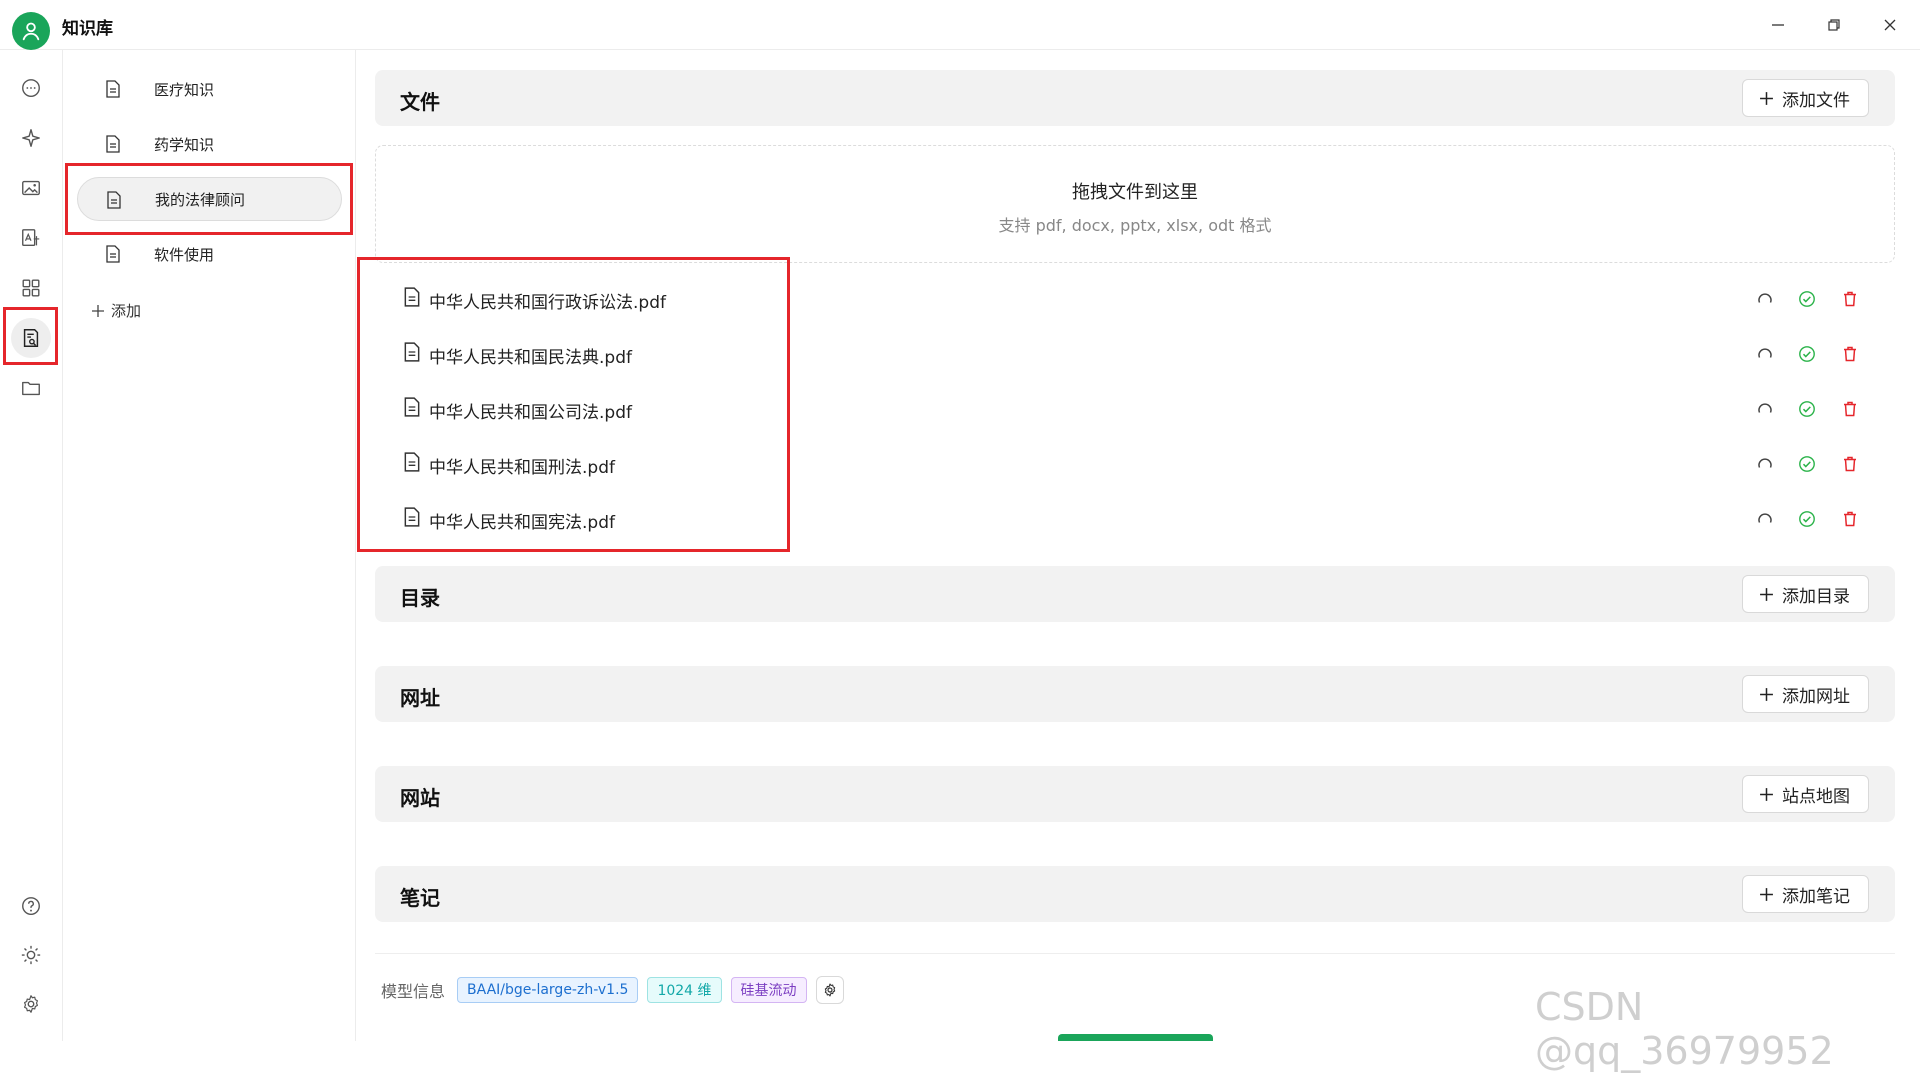 The width and height of the screenshot is (1920, 1073). What do you see at coordinates (420, 798) in the screenshot?
I see `section-title: 网站` at bounding box center [420, 798].